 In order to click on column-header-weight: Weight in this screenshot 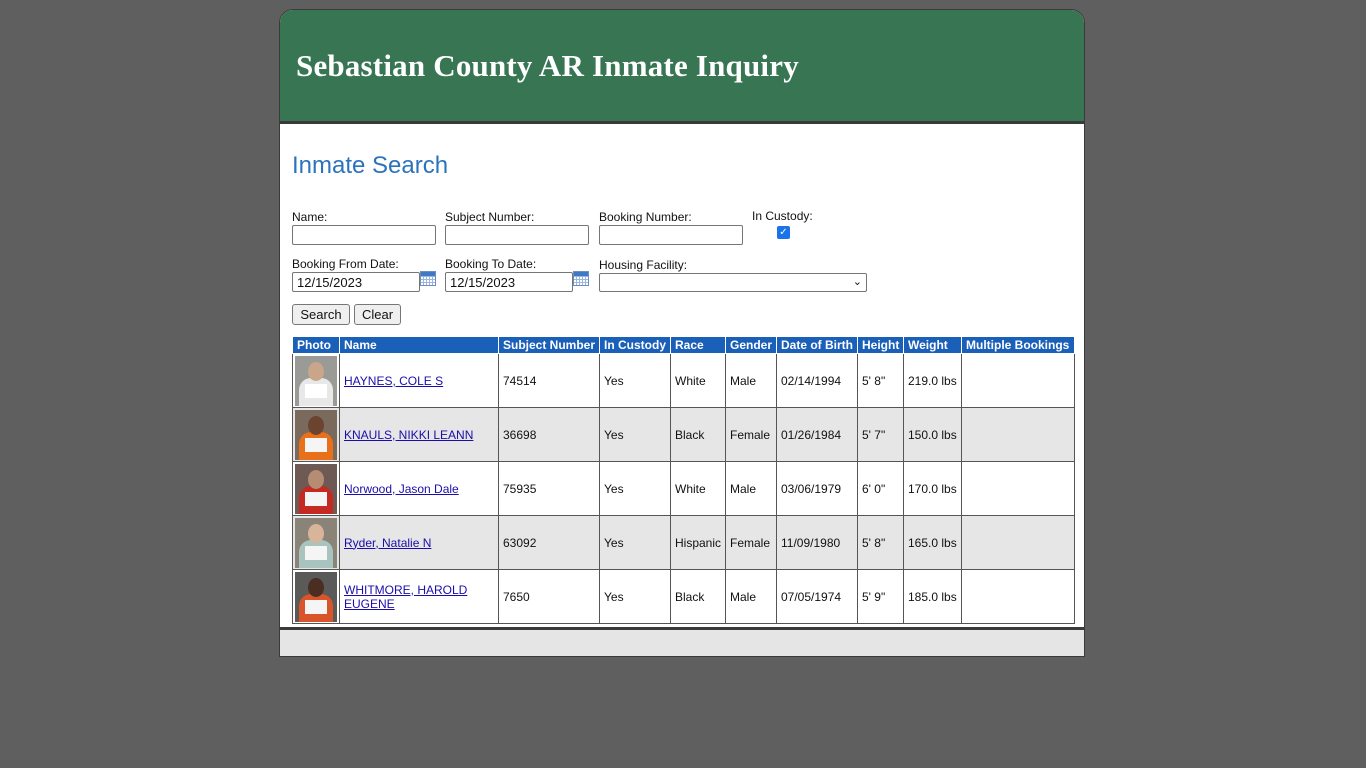, I will do `click(932, 345)`.